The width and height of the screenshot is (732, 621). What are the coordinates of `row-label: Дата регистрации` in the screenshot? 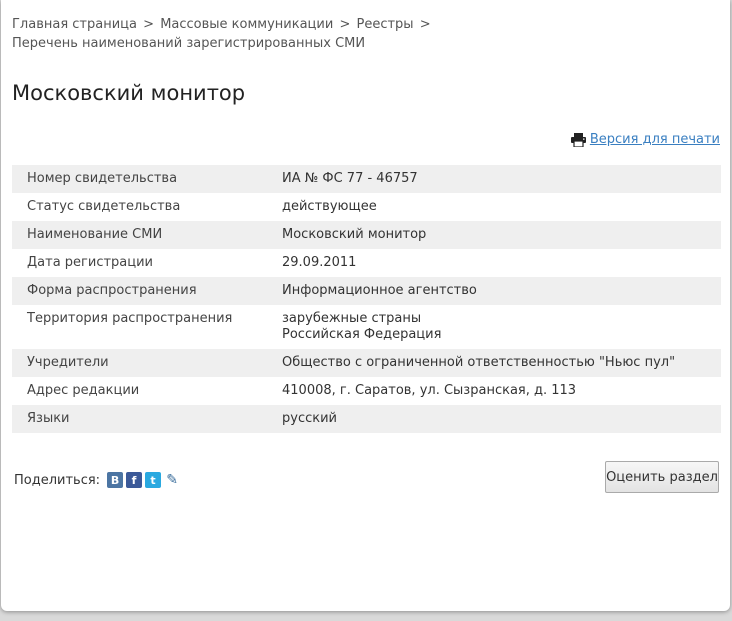 It's located at (90, 262).